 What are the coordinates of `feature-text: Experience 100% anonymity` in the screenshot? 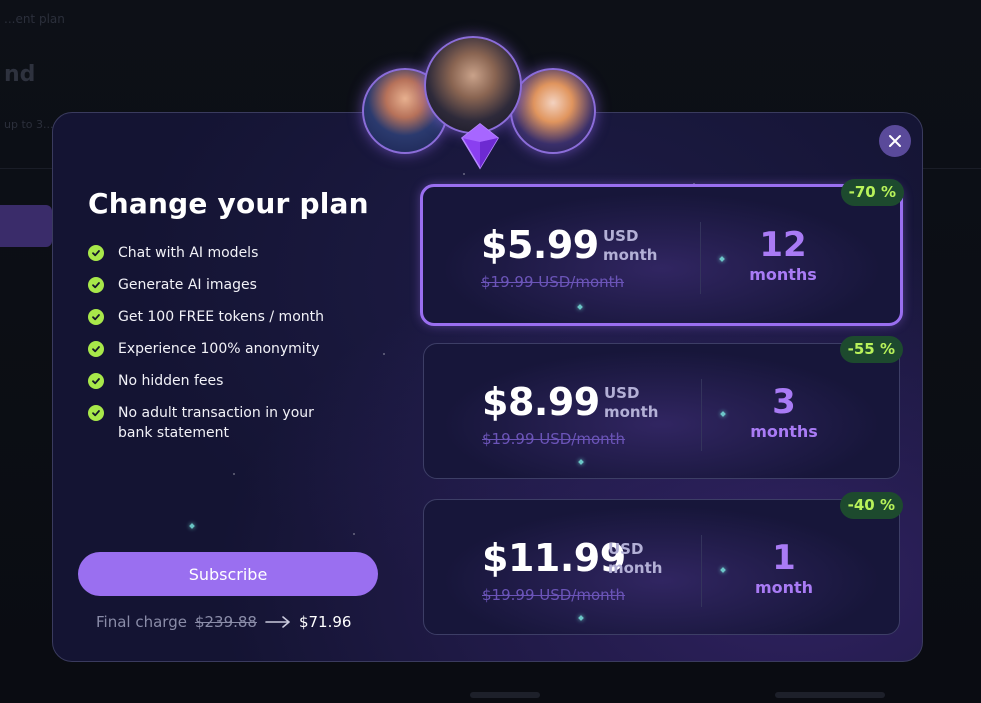 It's located at (219, 349).